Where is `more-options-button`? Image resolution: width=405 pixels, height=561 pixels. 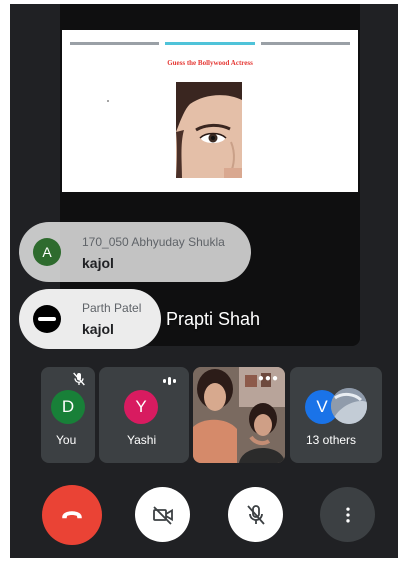
more-options-button is located at coordinates (347, 514).